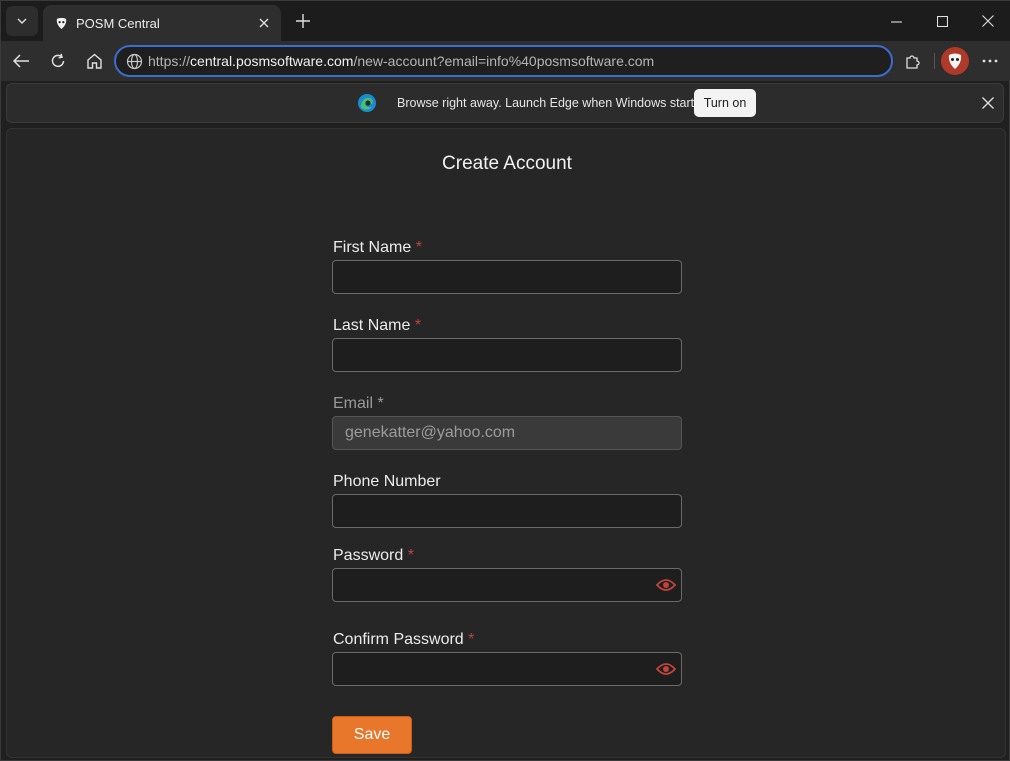  I want to click on phone-input, so click(507, 511).